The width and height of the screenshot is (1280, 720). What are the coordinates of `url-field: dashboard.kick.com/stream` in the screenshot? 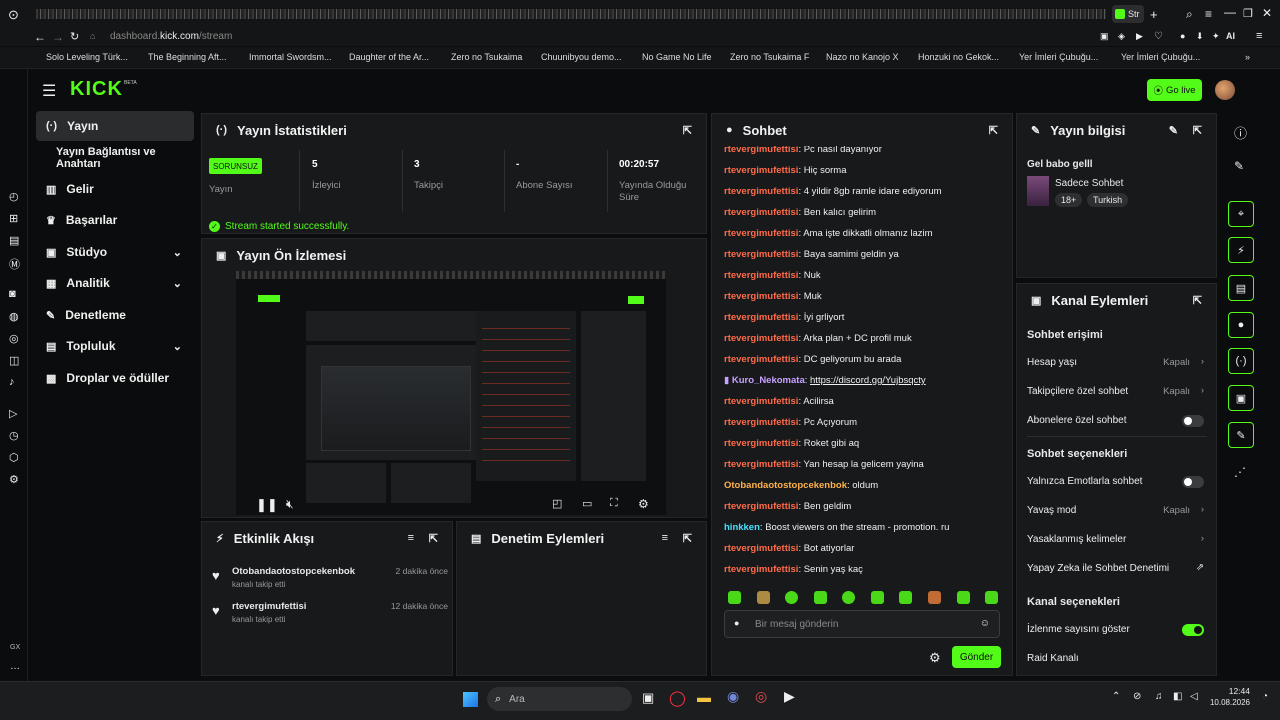 It's located at (171, 36).